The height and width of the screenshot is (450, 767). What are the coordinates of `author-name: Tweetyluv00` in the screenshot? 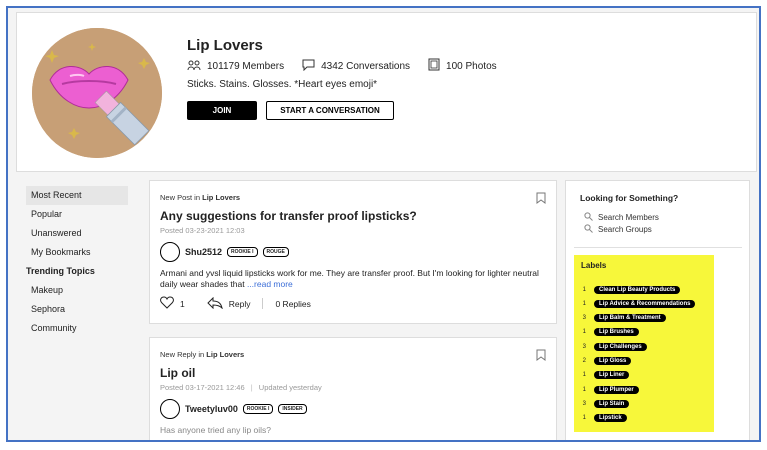 It's located at (211, 409).